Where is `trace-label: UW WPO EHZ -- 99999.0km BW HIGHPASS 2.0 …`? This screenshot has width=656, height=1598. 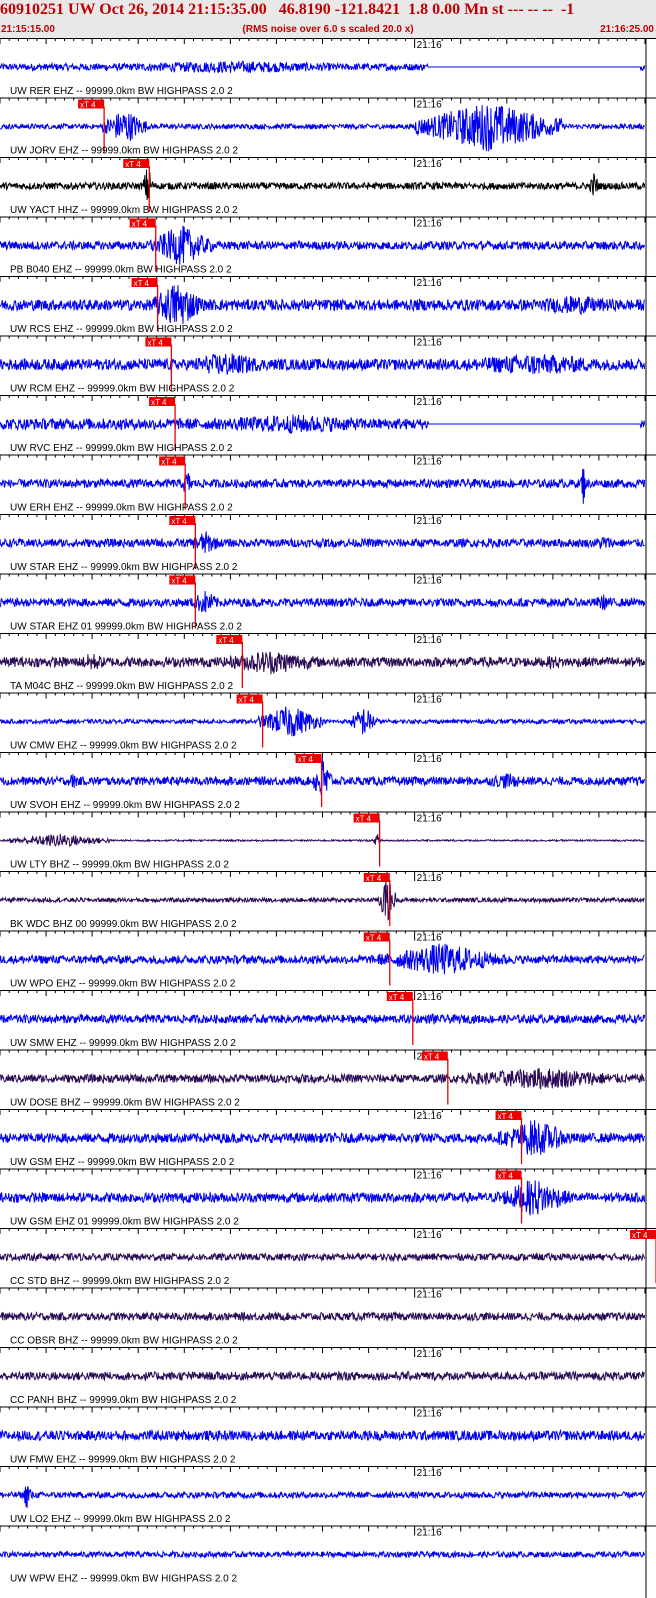 trace-label: UW WPO EHZ -- 99999.0km BW HIGHPASS 2.0 … is located at coordinates (123, 984).